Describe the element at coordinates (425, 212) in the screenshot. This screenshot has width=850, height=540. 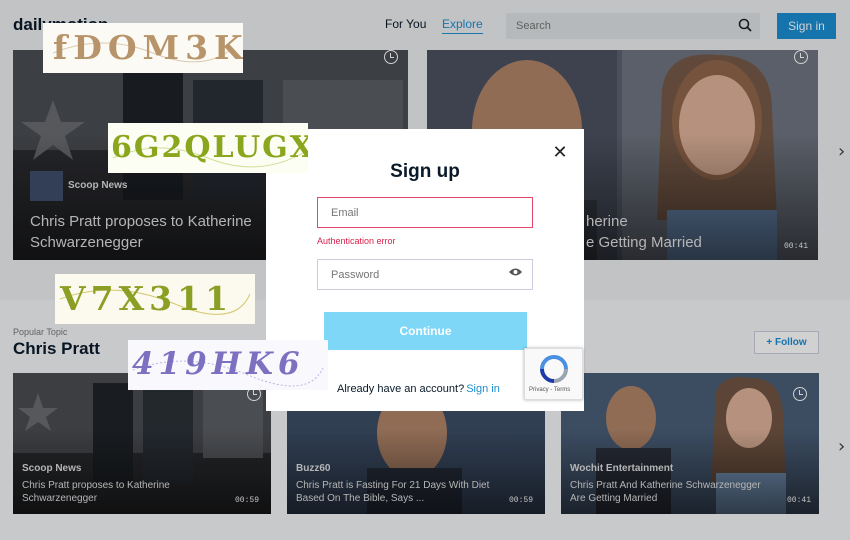
I see `email-field` at that location.